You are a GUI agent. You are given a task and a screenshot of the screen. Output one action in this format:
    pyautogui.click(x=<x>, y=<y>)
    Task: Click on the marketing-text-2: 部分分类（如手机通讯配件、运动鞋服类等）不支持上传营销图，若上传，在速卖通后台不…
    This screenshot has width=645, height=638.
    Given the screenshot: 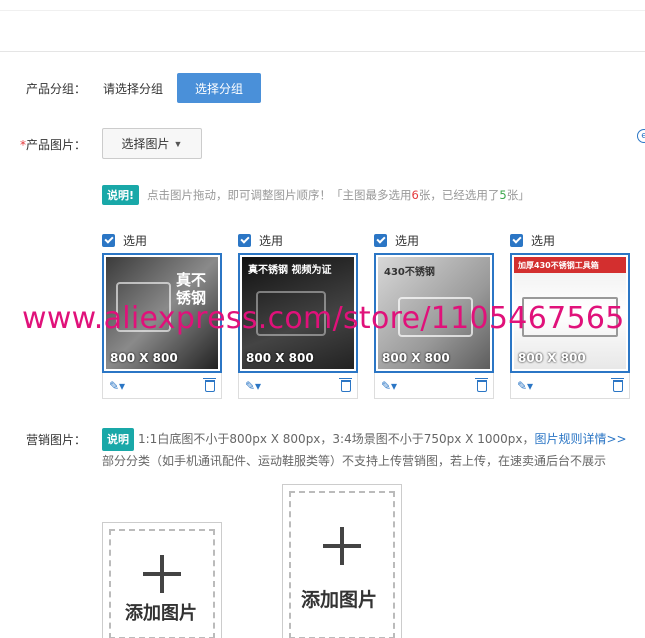 What is the action you would take?
    pyautogui.click(x=354, y=461)
    